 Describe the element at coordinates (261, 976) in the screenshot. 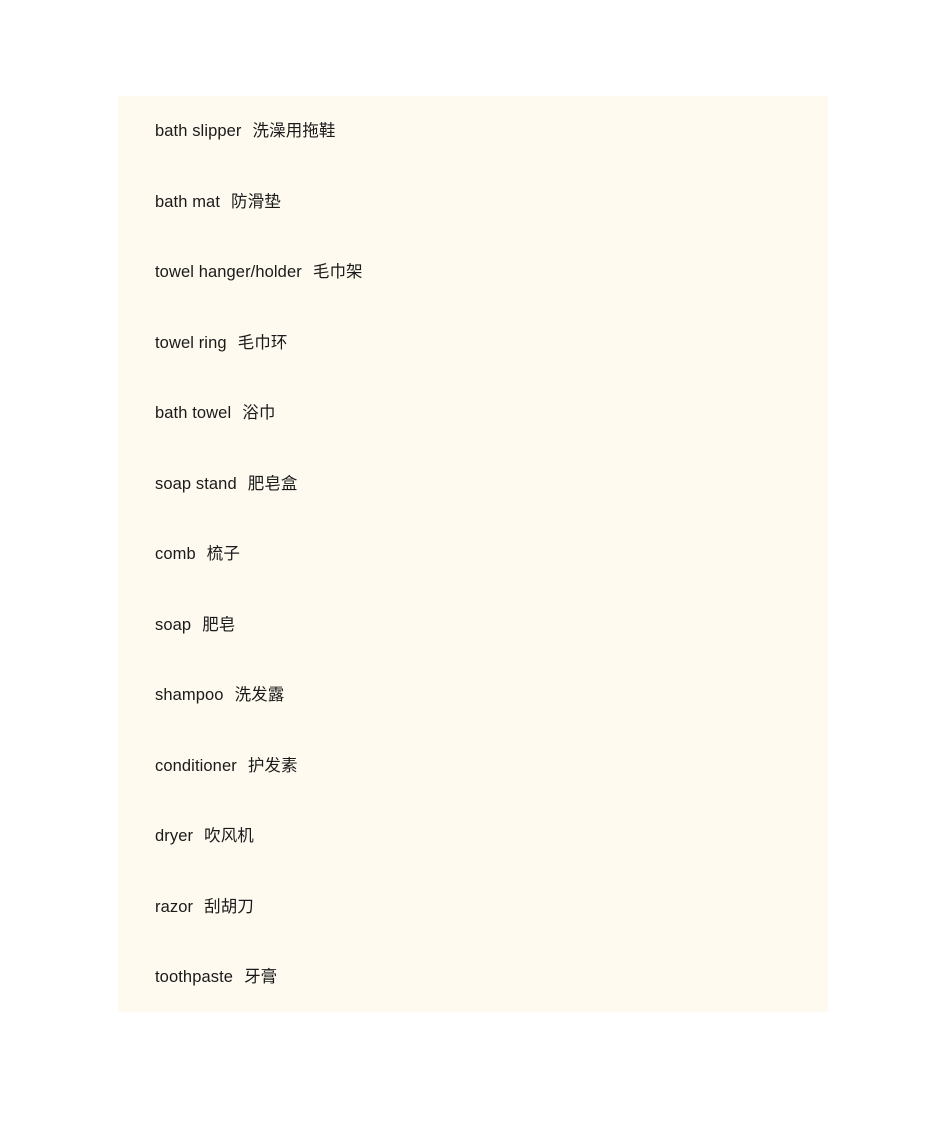

I see `term-chinese: 牙膏` at that location.